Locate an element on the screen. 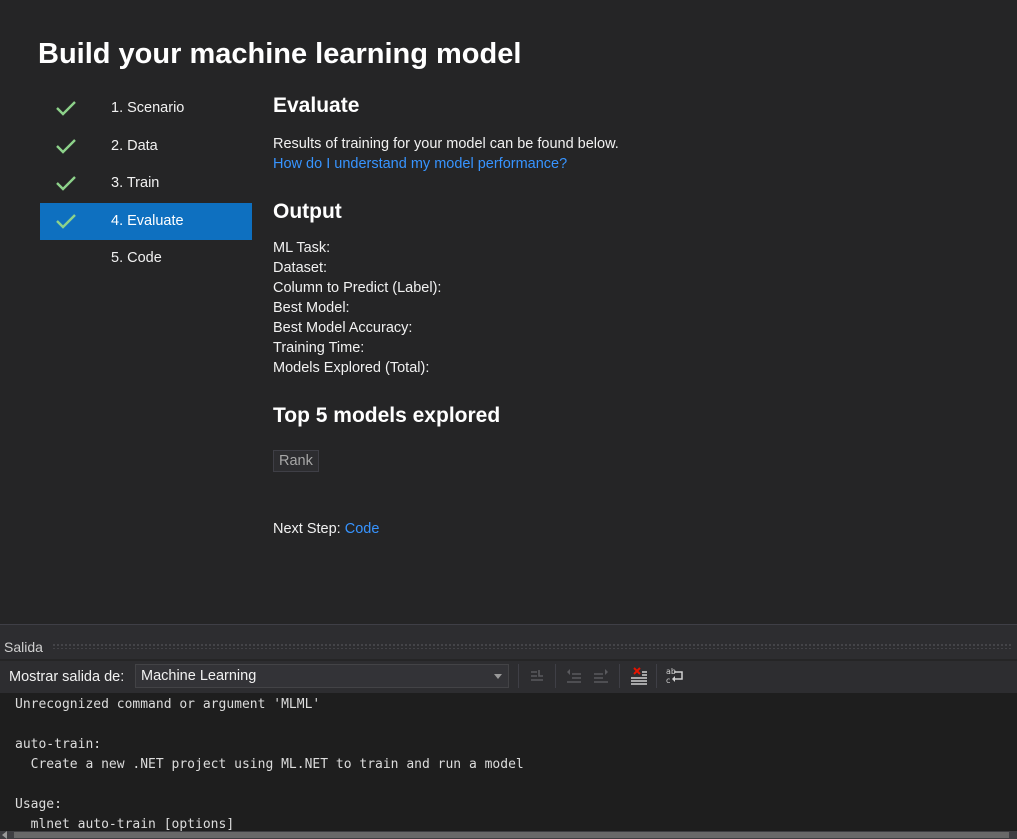 This screenshot has height=839, width=1017. pane-splitter is located at coordinates (508, 628).